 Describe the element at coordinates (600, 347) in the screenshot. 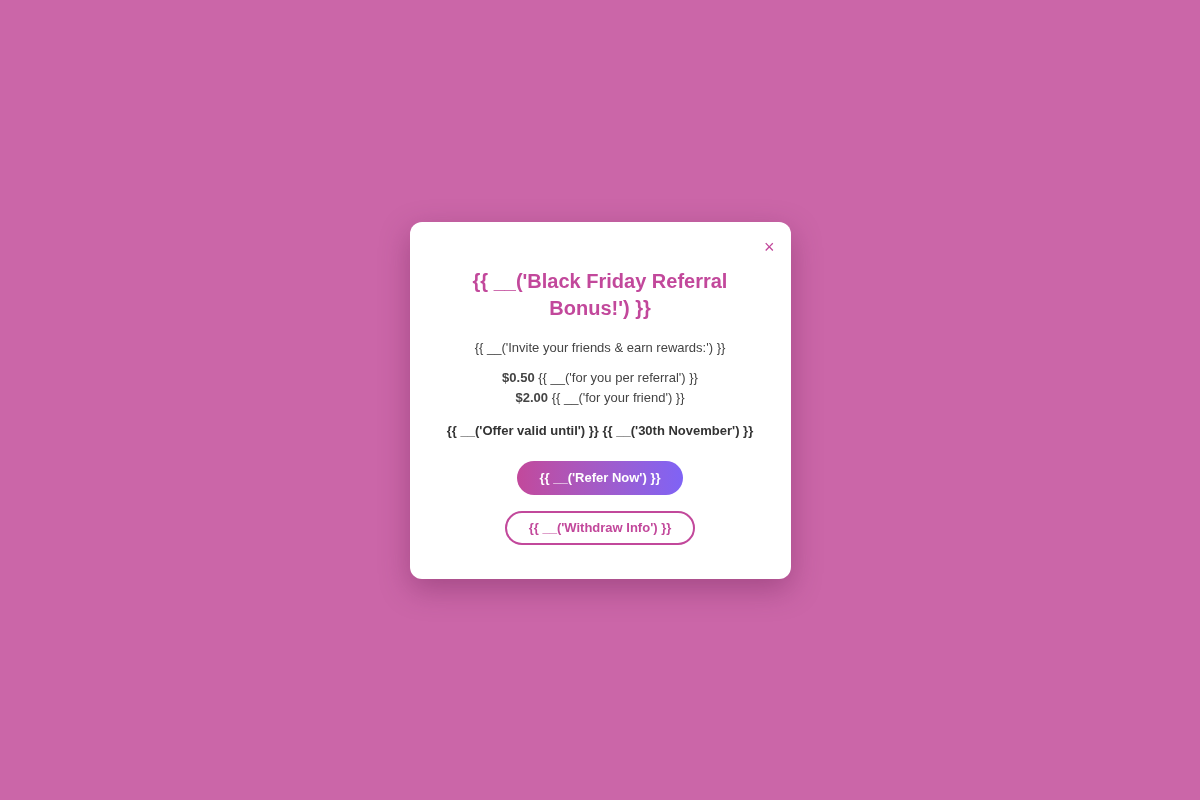

I see `intro-text: {{ __('Invite your friends & earn rewards:') }}` at that location.